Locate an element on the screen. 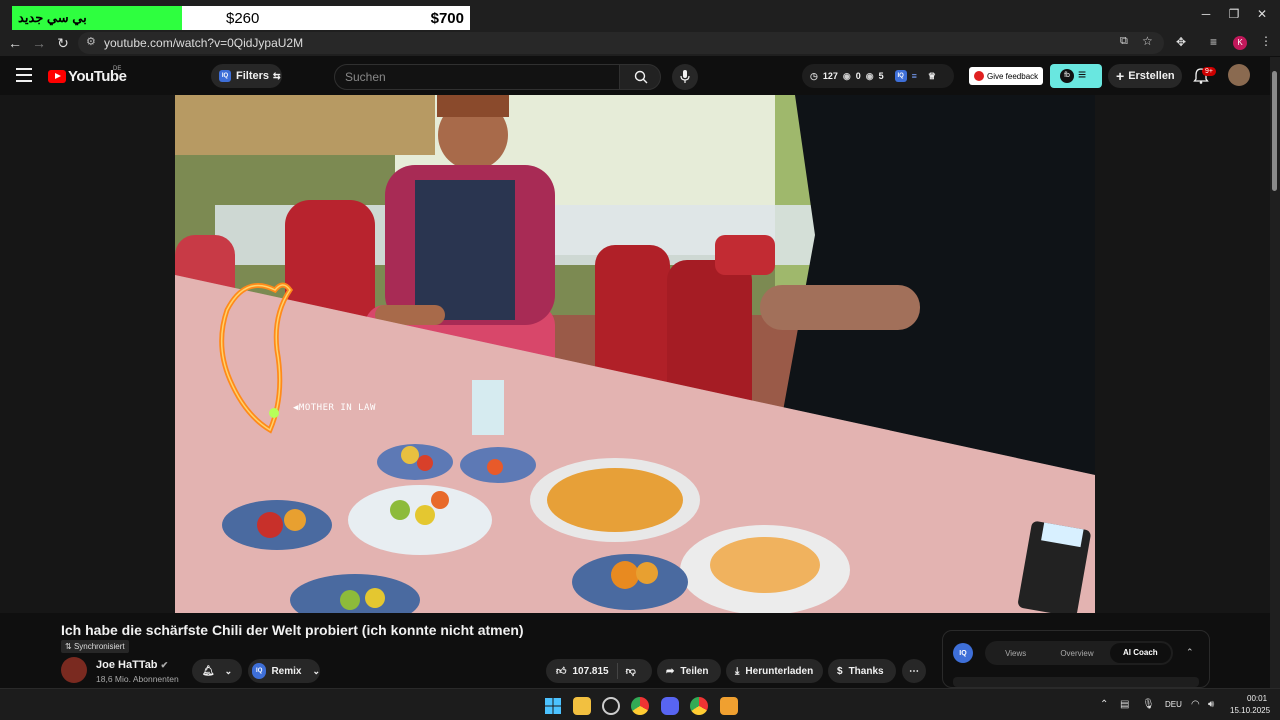  thanks-button: $ Thanks is located at coordinates (862, 671).